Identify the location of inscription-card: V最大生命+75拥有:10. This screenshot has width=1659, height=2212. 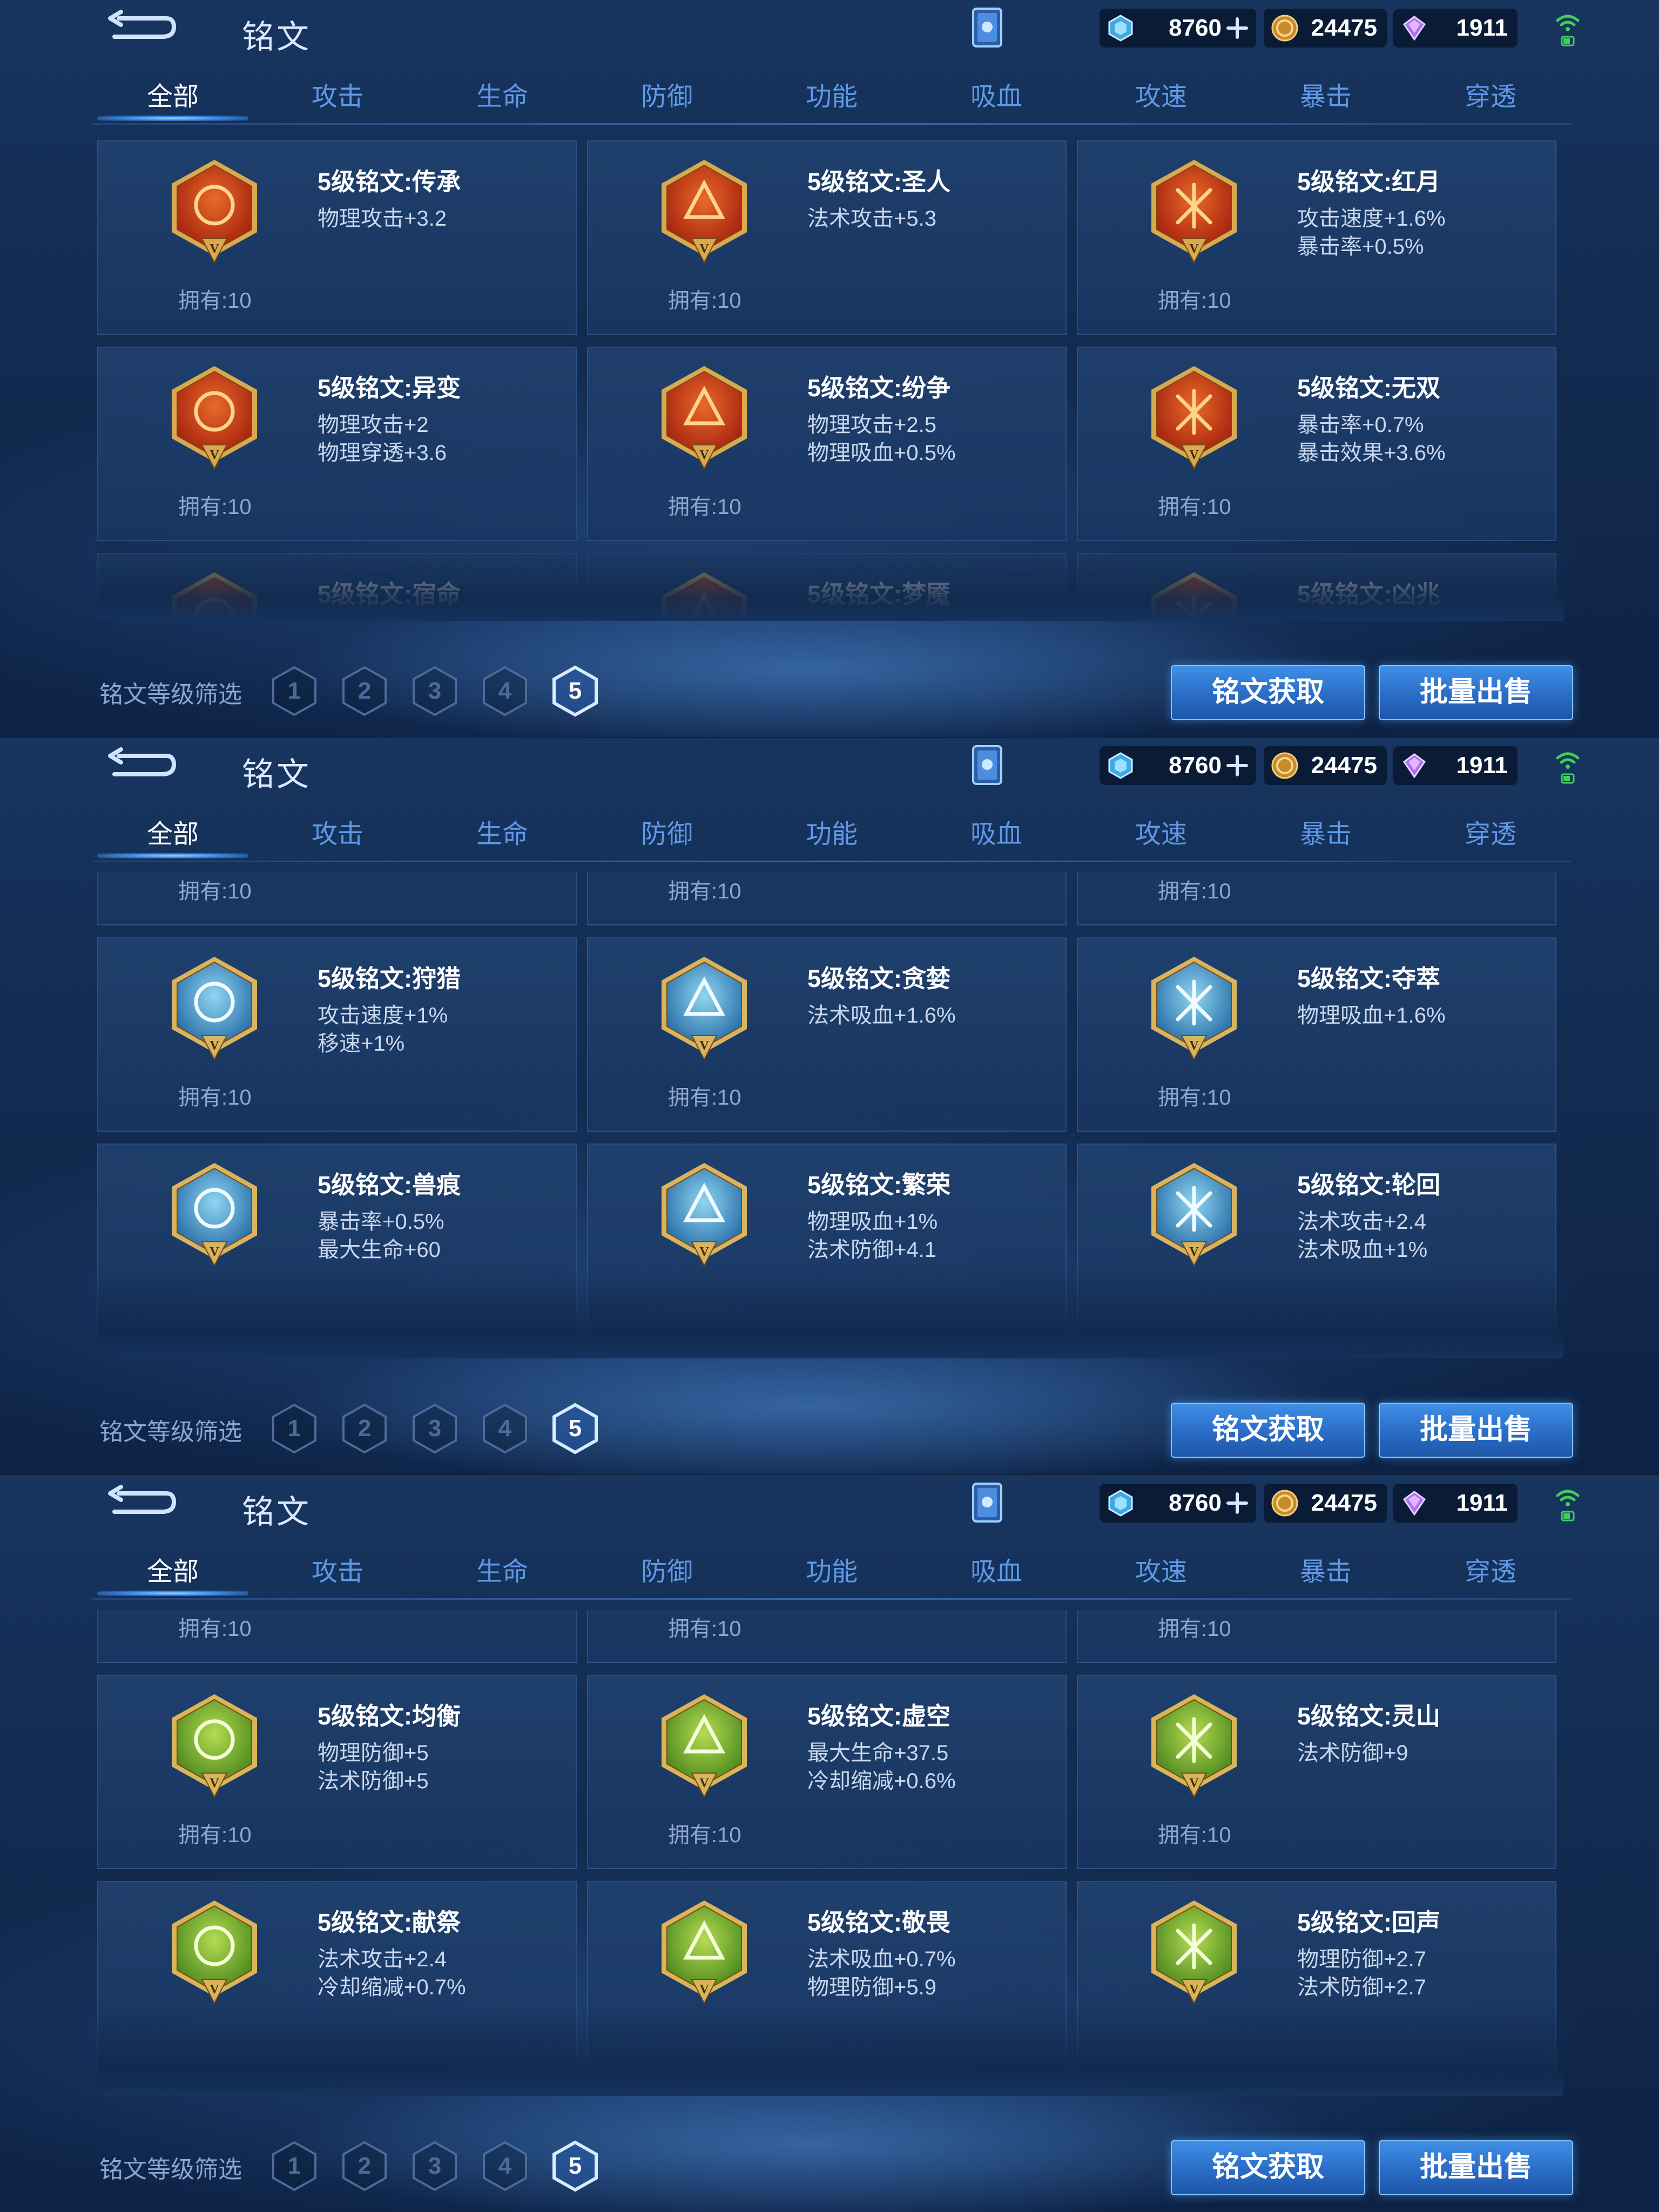
(827, 898).